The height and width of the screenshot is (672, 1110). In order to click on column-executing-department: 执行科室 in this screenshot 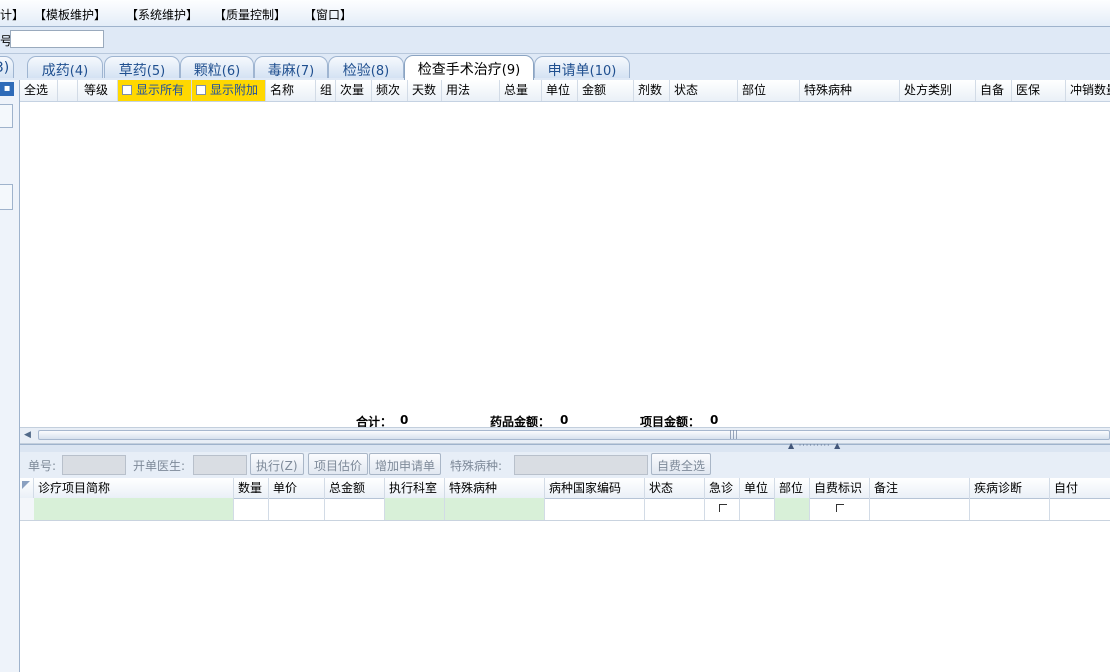, I will do `click(415, 488)`.